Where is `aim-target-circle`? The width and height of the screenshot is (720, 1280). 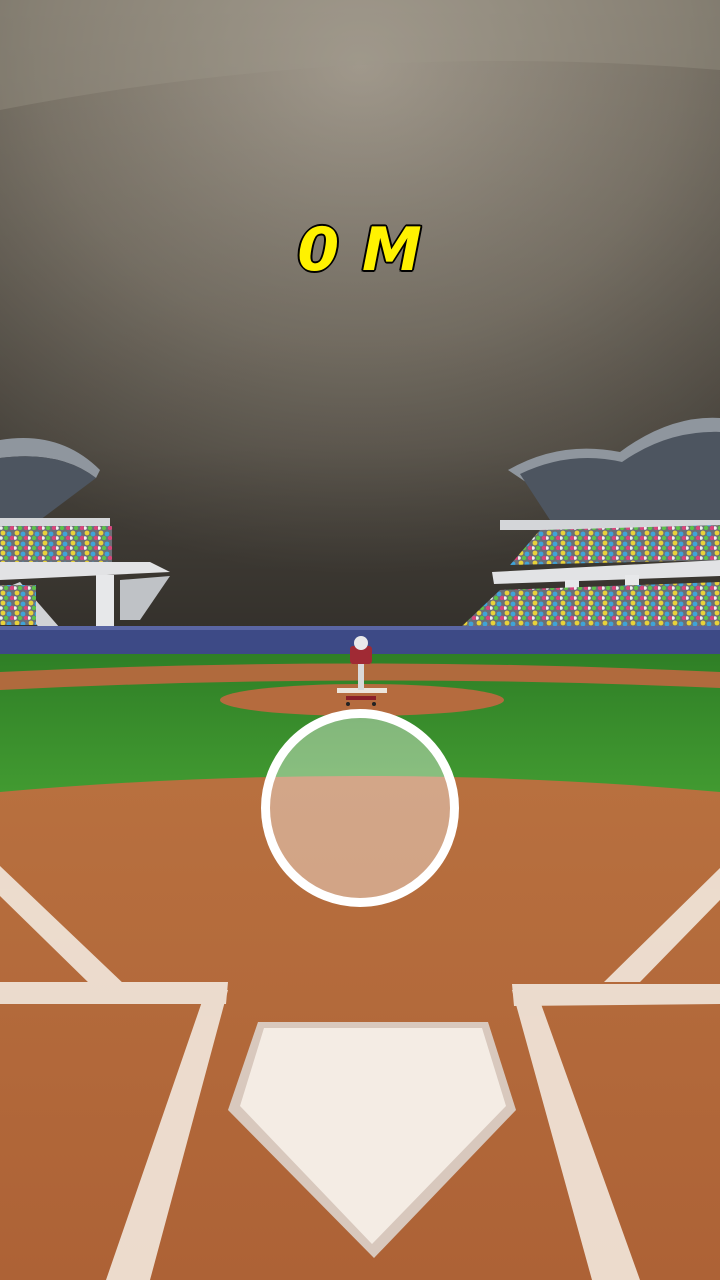 aim-target-circle is located at coordinates (360, 808).